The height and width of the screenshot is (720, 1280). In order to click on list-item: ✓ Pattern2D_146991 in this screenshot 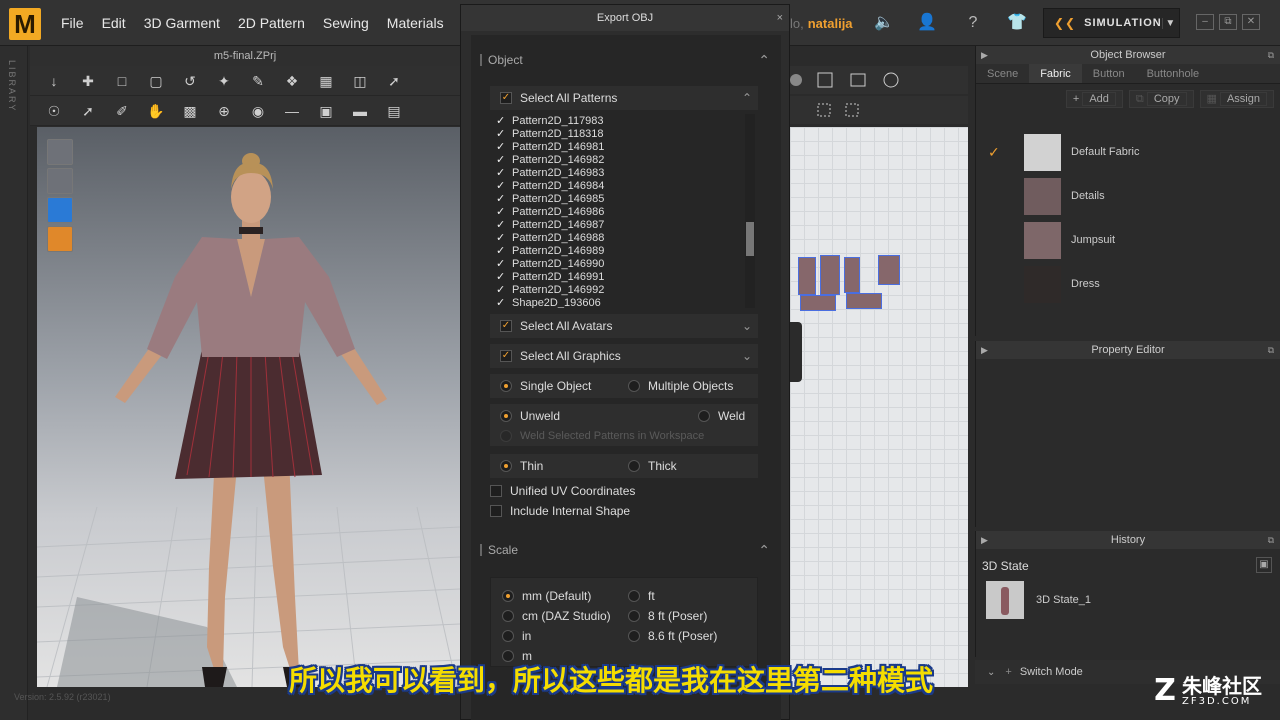, I will do `click(616, 277)`.